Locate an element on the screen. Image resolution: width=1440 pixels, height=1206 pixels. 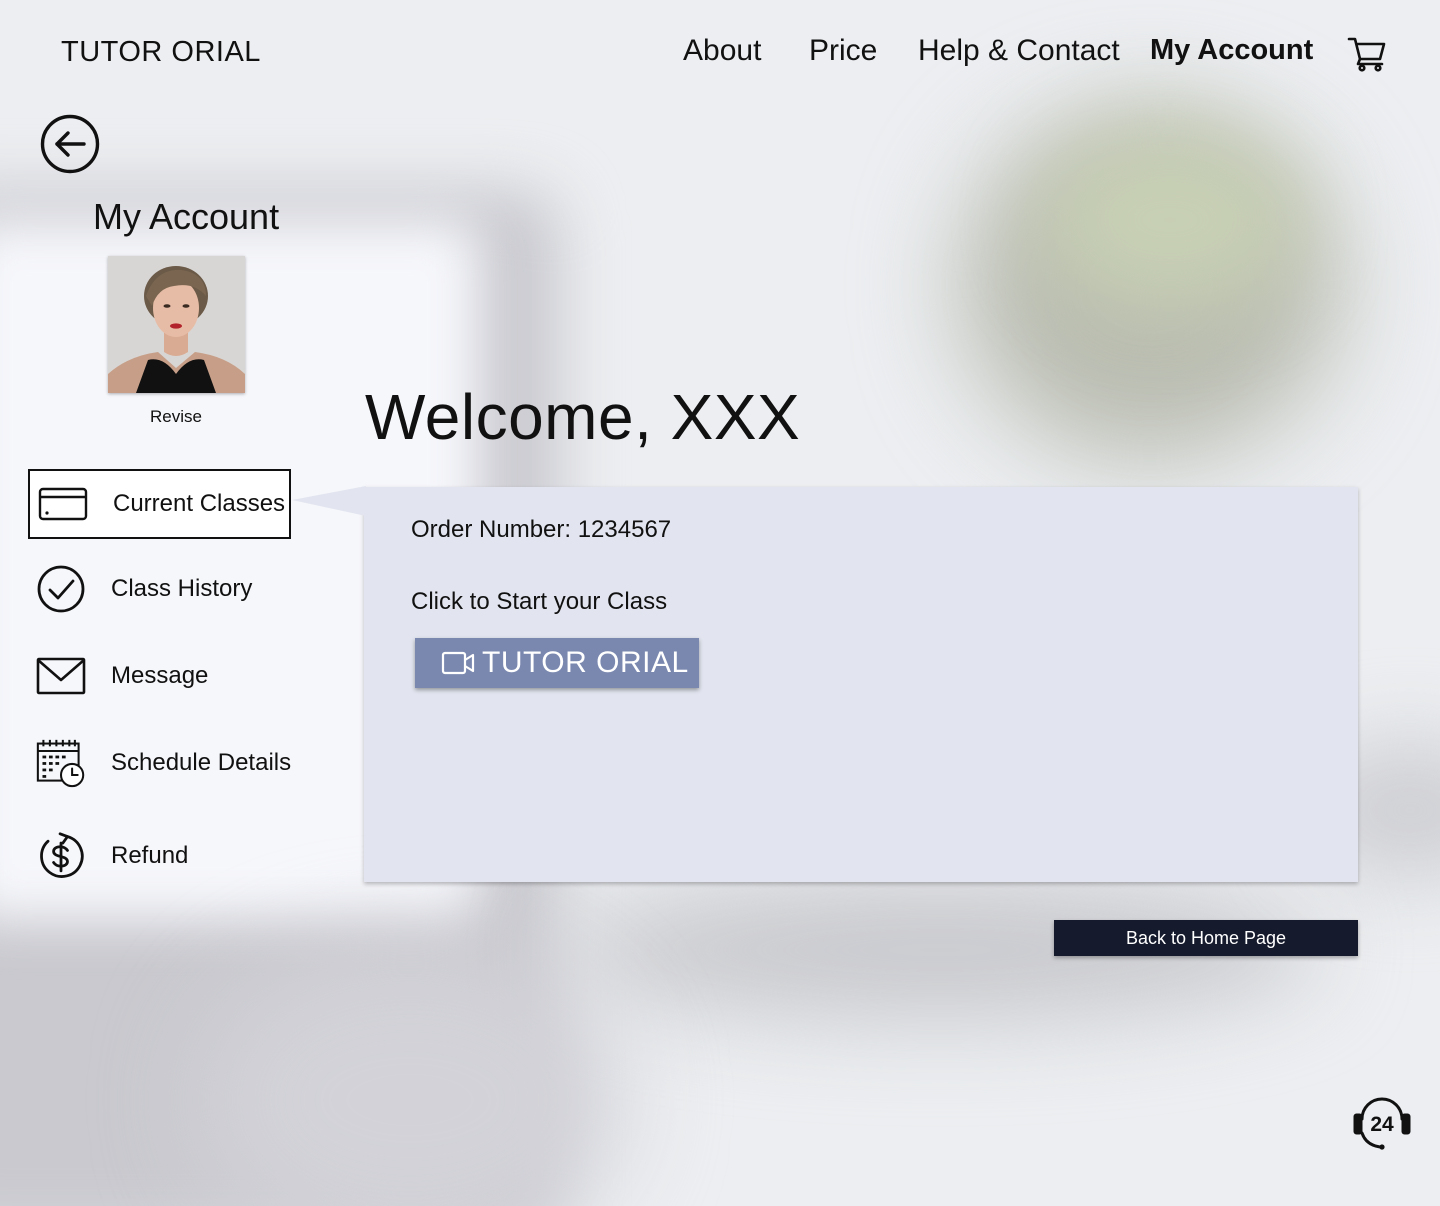
sidebar-item-current-classes: Current Classes is located at coordinates (159, 504).